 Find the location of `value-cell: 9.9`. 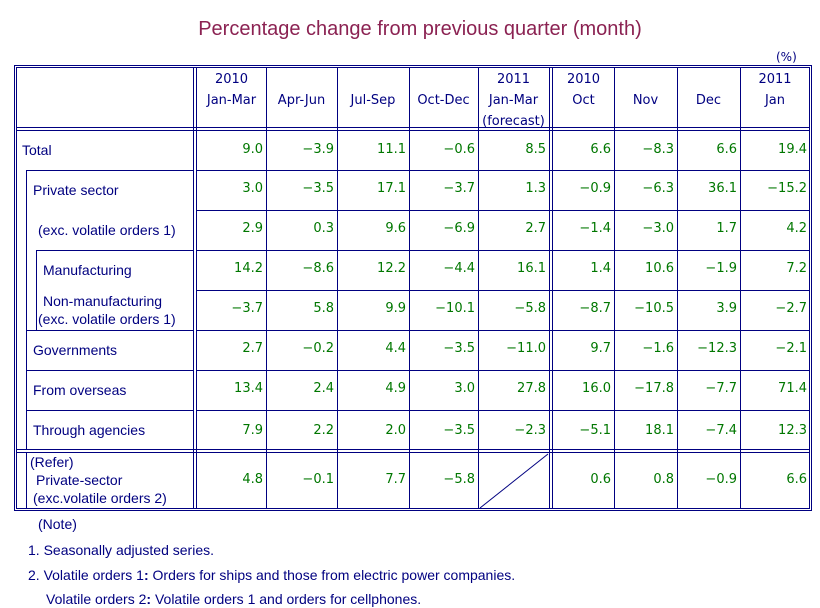

value-cell: 9.9 is located at coordinates (395, 308).